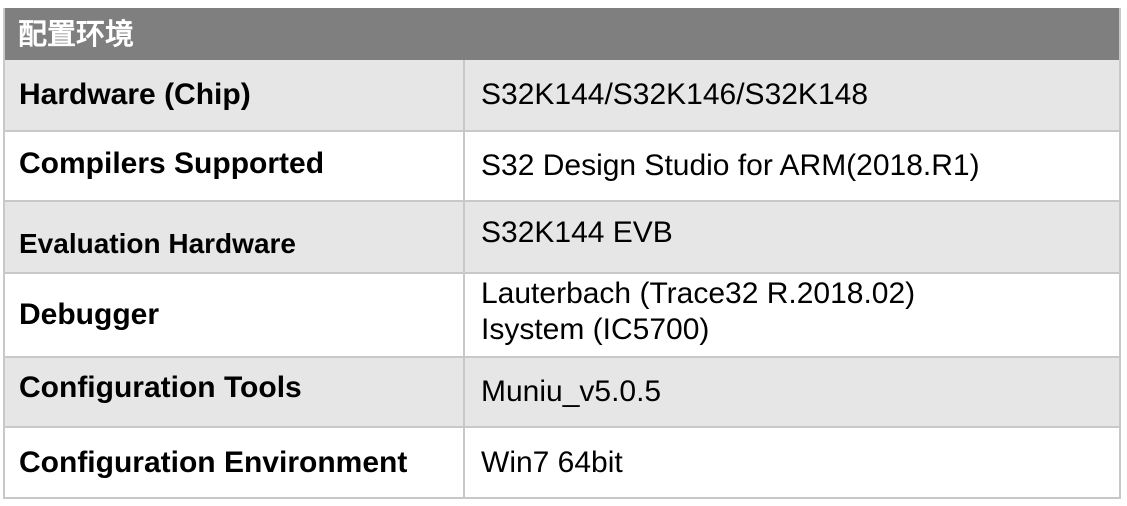 The height and width of the screenshot is (506, 1127). What do you see at coordinates (552, 462) in the screenshot?
I see `row-value: Win7 64bit` at bounding box center [552, 462].